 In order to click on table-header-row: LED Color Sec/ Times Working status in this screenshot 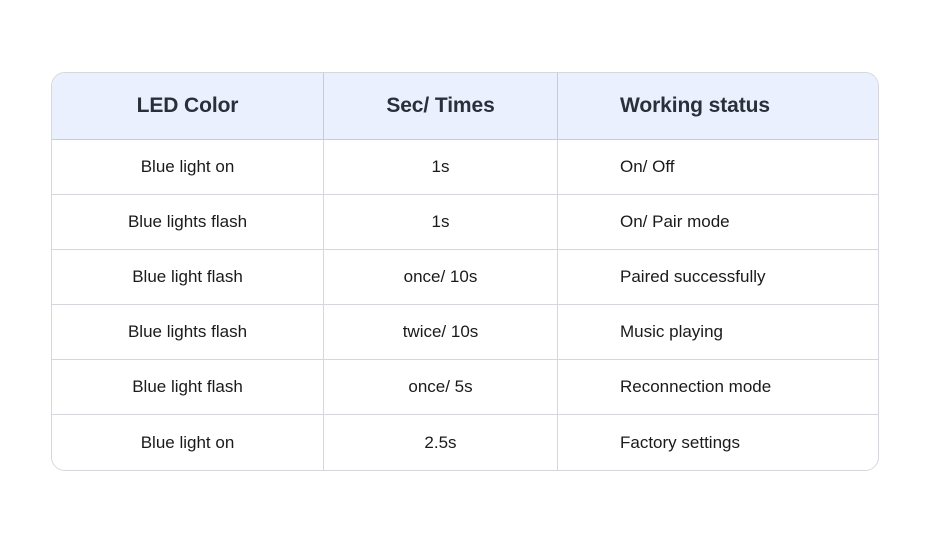, I will do `click(465, 106)`.